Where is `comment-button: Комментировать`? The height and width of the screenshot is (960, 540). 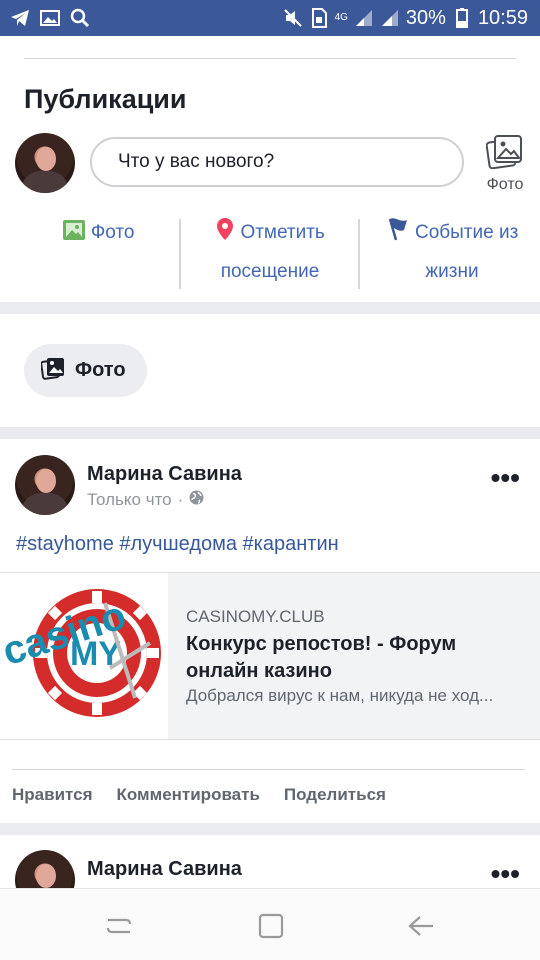 comment-button: Комментировать is located at coordinates (188, 795).